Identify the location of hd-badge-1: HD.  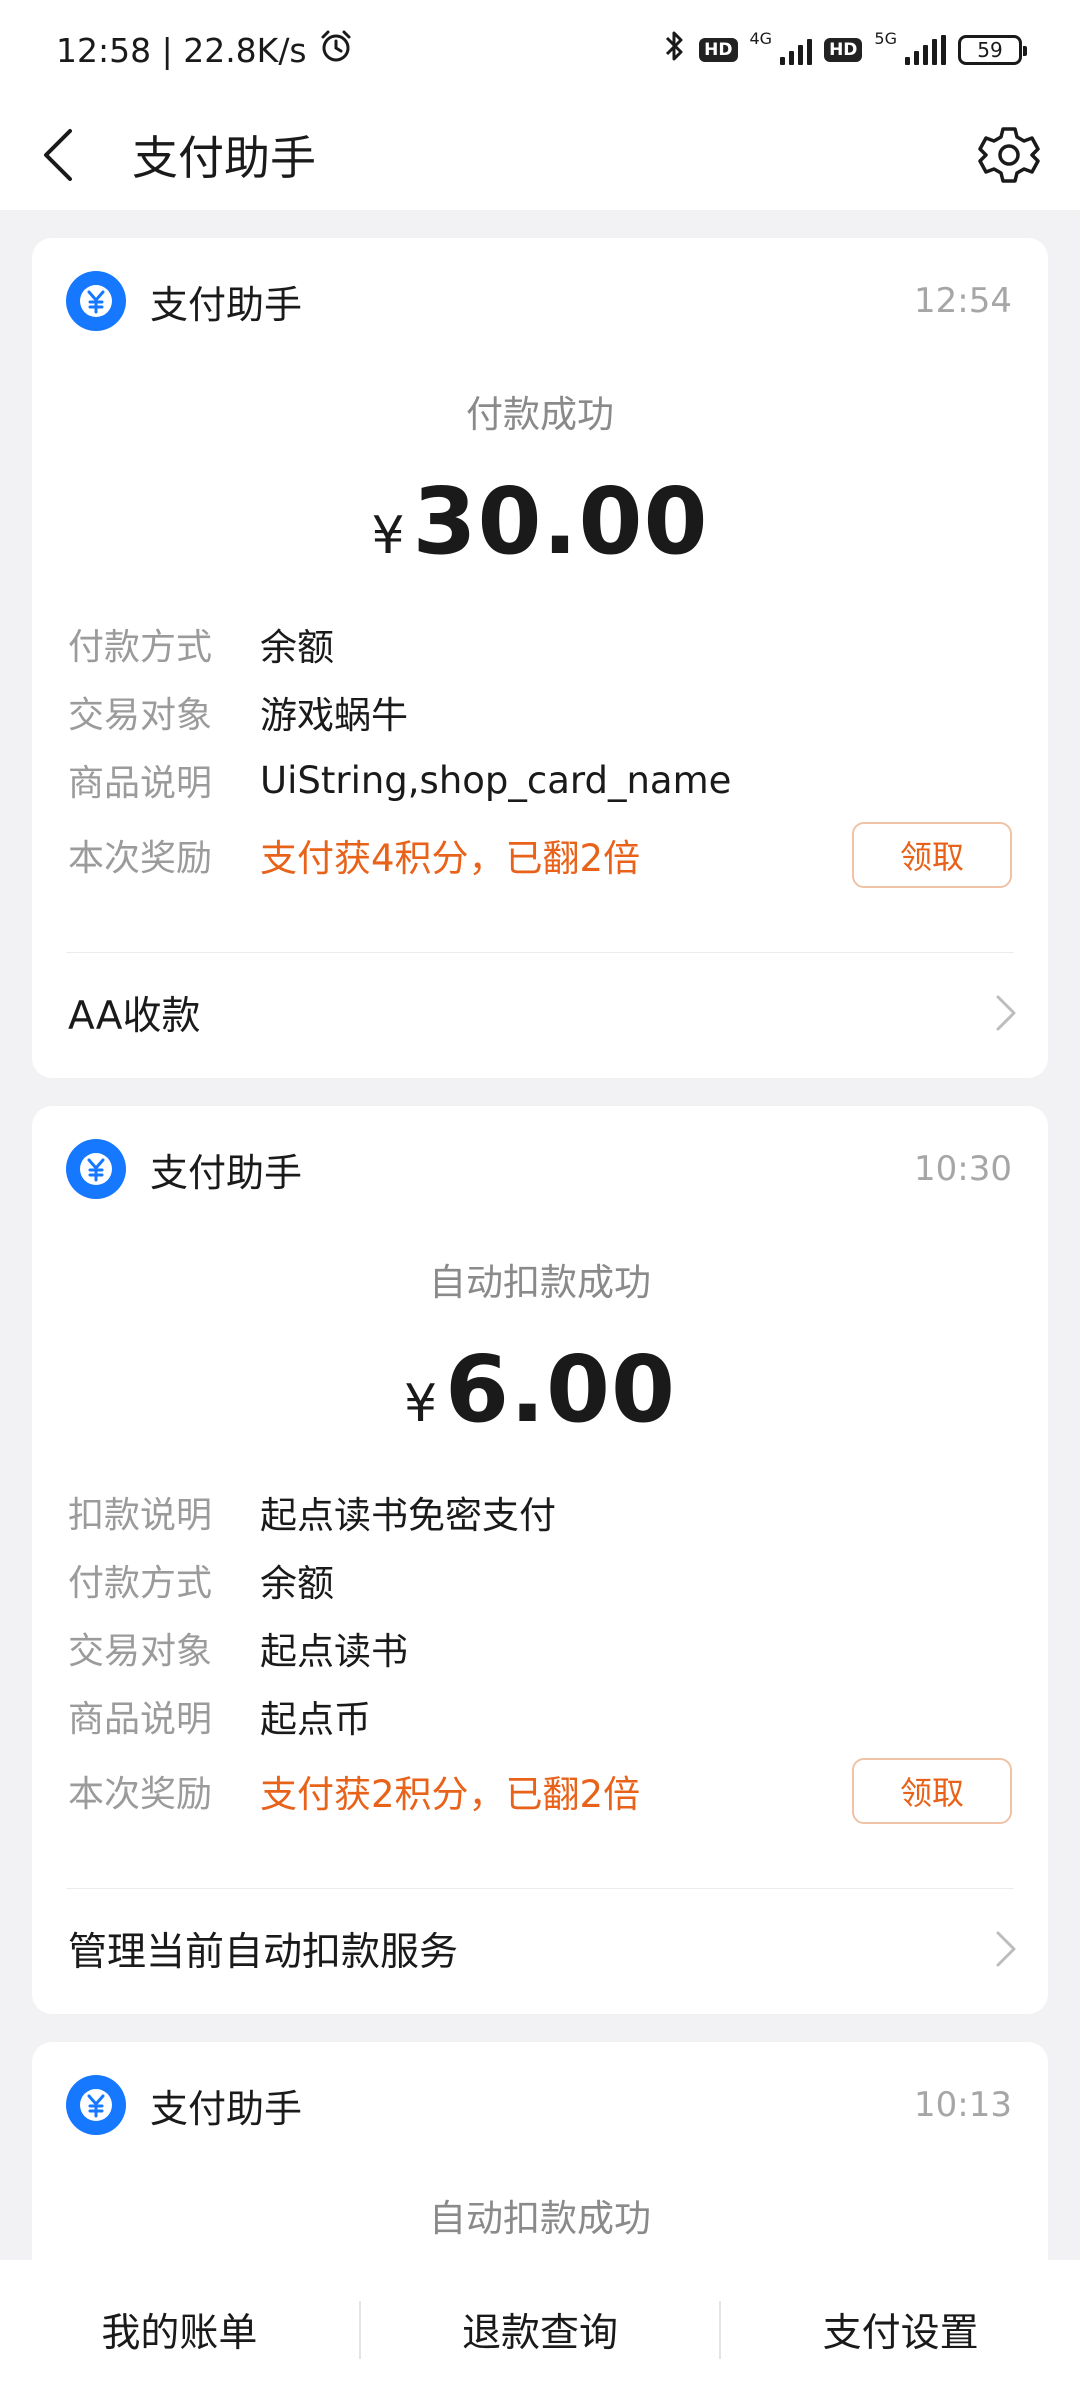
(718, 50).